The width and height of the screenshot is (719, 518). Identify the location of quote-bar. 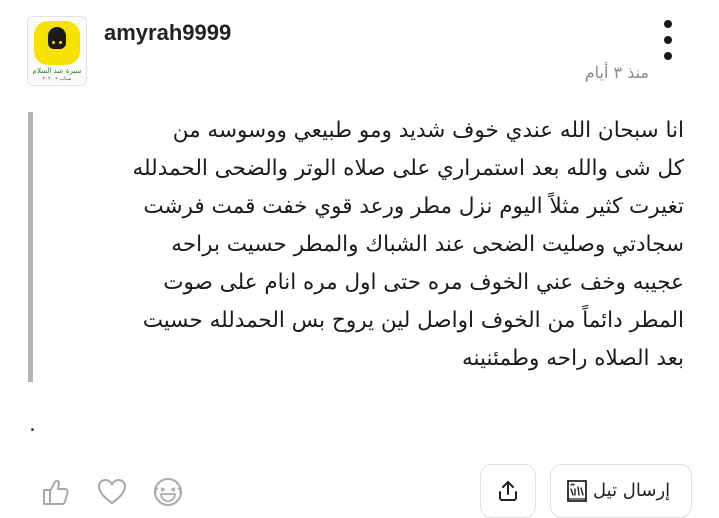
(30, 247).